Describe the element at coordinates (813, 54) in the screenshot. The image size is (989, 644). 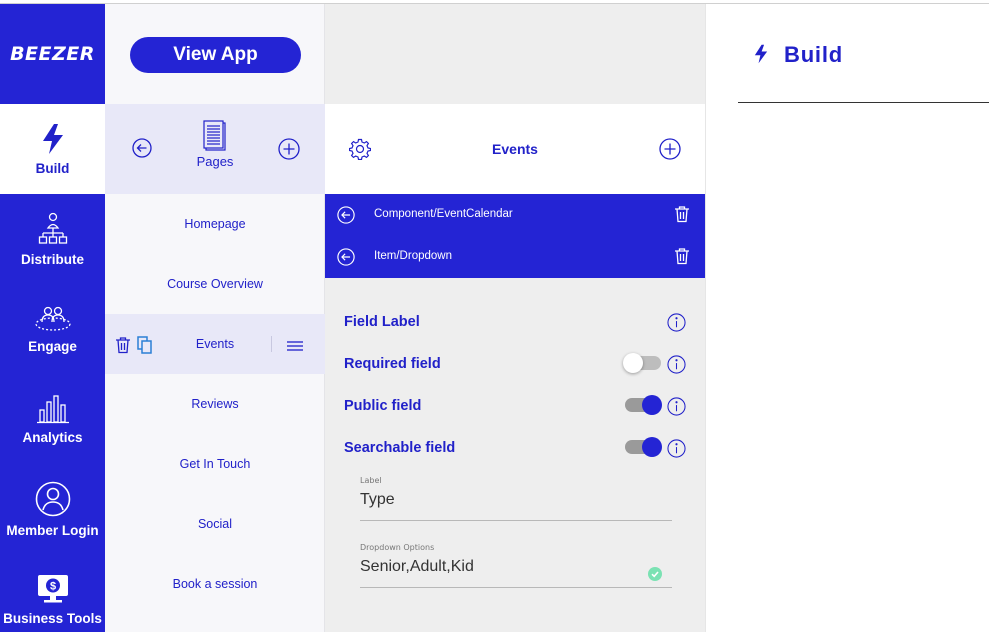
I see `preview-title: Build` at that location.